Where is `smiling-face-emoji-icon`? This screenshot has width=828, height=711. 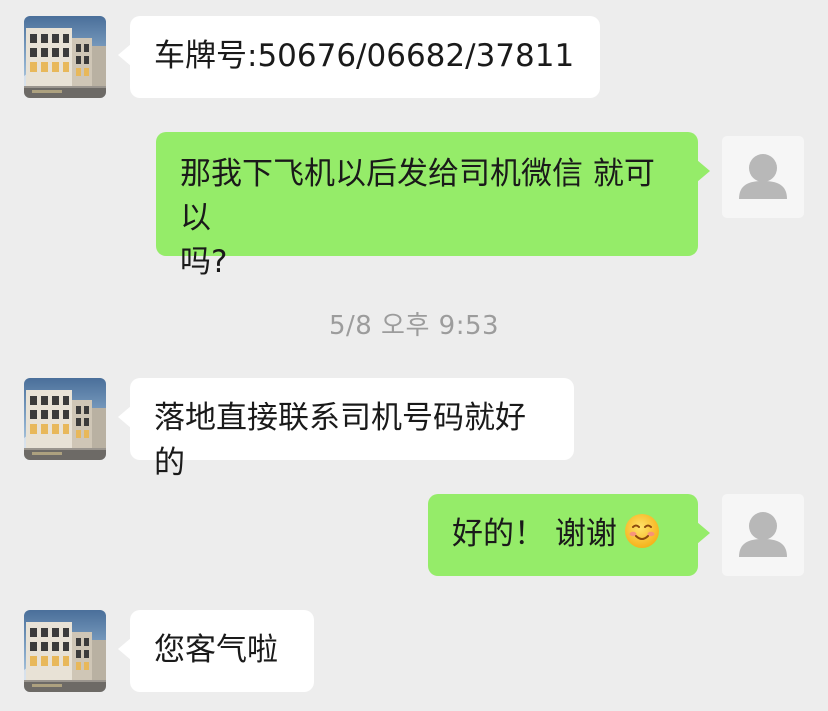
smiling-face-emoji-icon is located at coordinates (642, 537).